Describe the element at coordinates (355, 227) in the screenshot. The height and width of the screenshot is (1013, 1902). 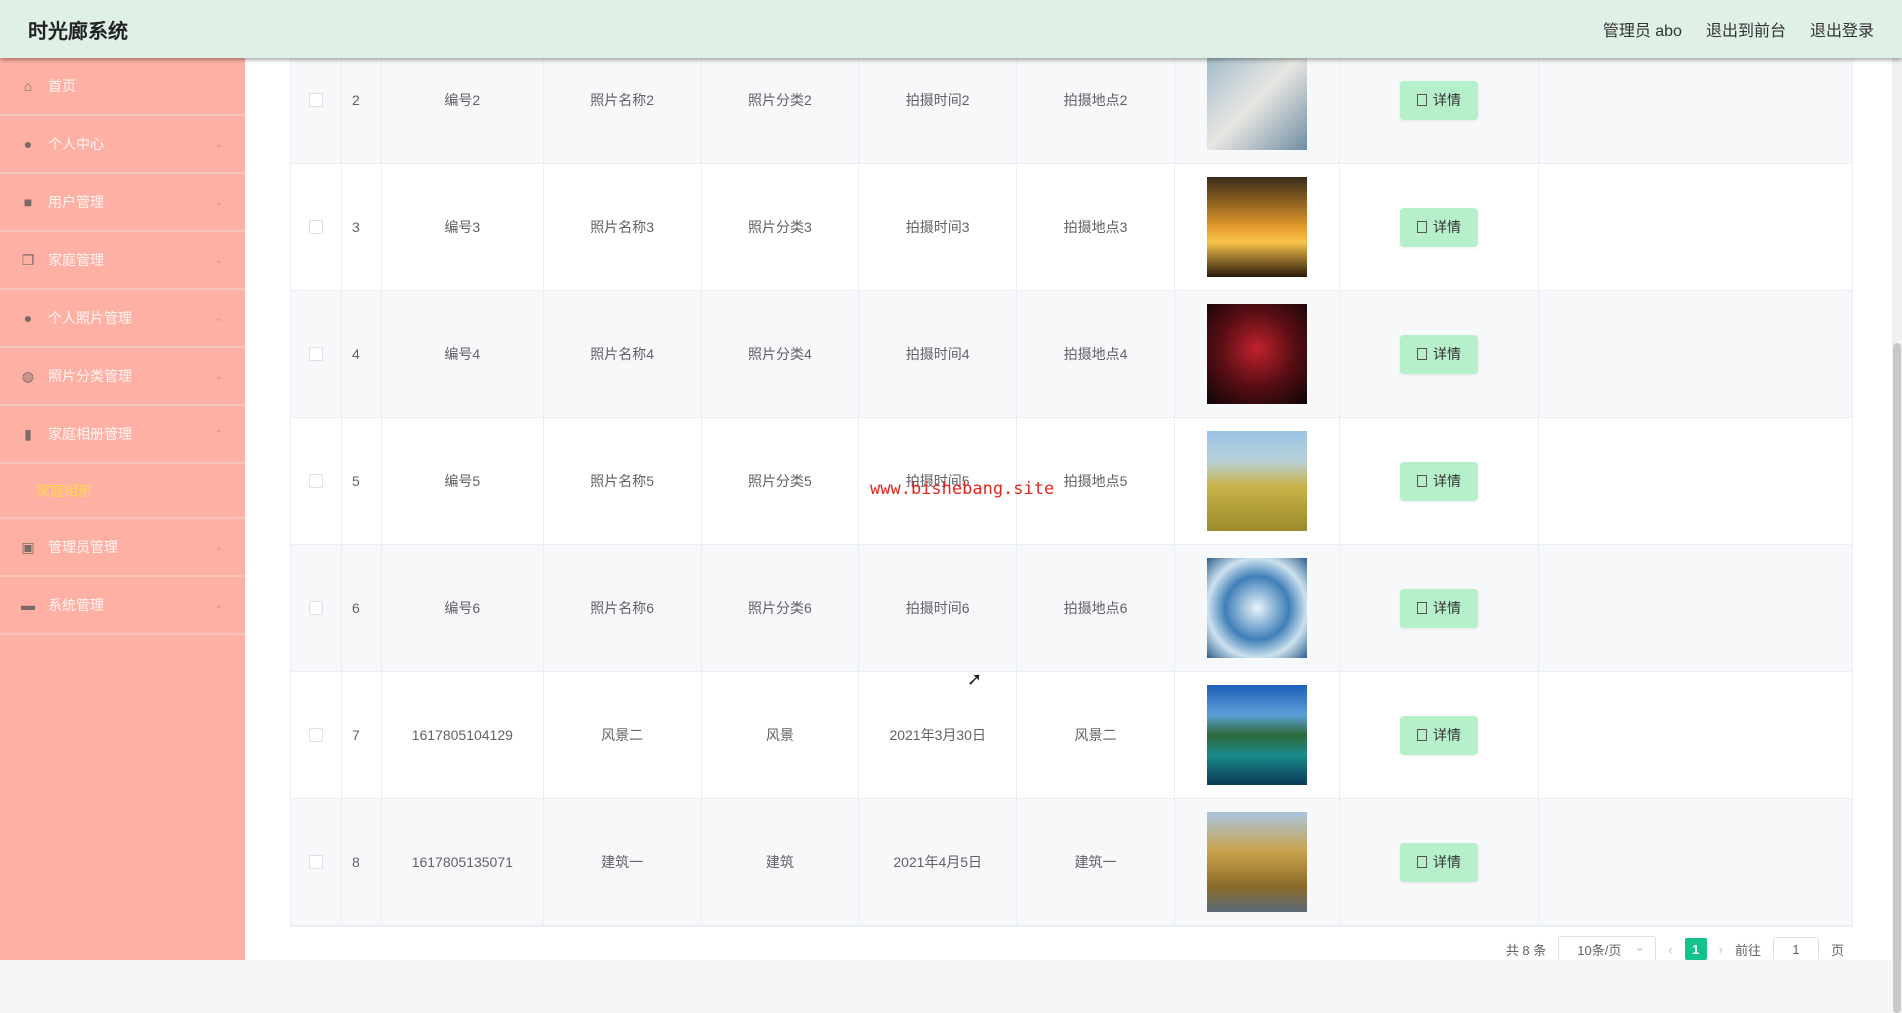
I see `cell-idx: 3` at that location.